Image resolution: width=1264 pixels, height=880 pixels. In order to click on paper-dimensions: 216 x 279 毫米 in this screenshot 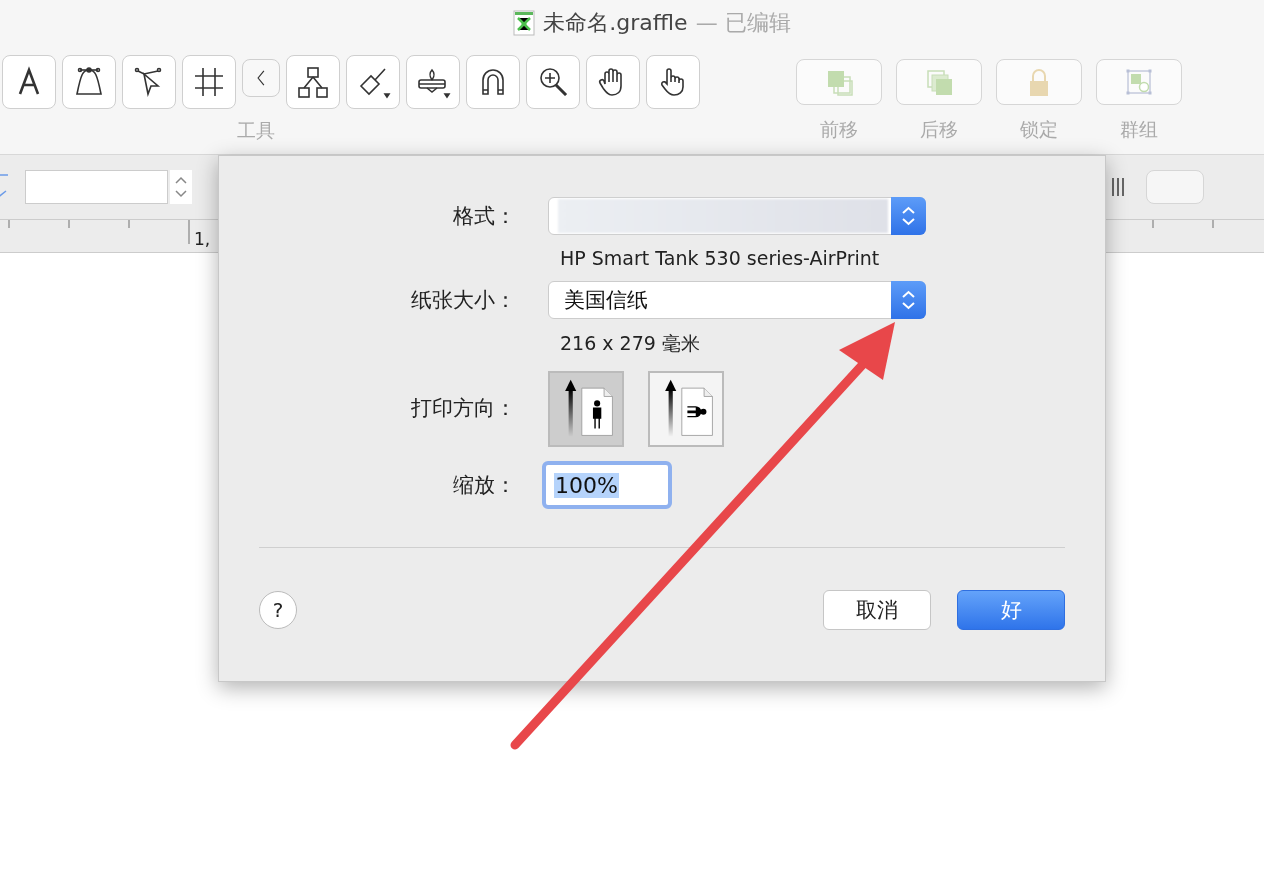, I will do `click(630, 343)`.